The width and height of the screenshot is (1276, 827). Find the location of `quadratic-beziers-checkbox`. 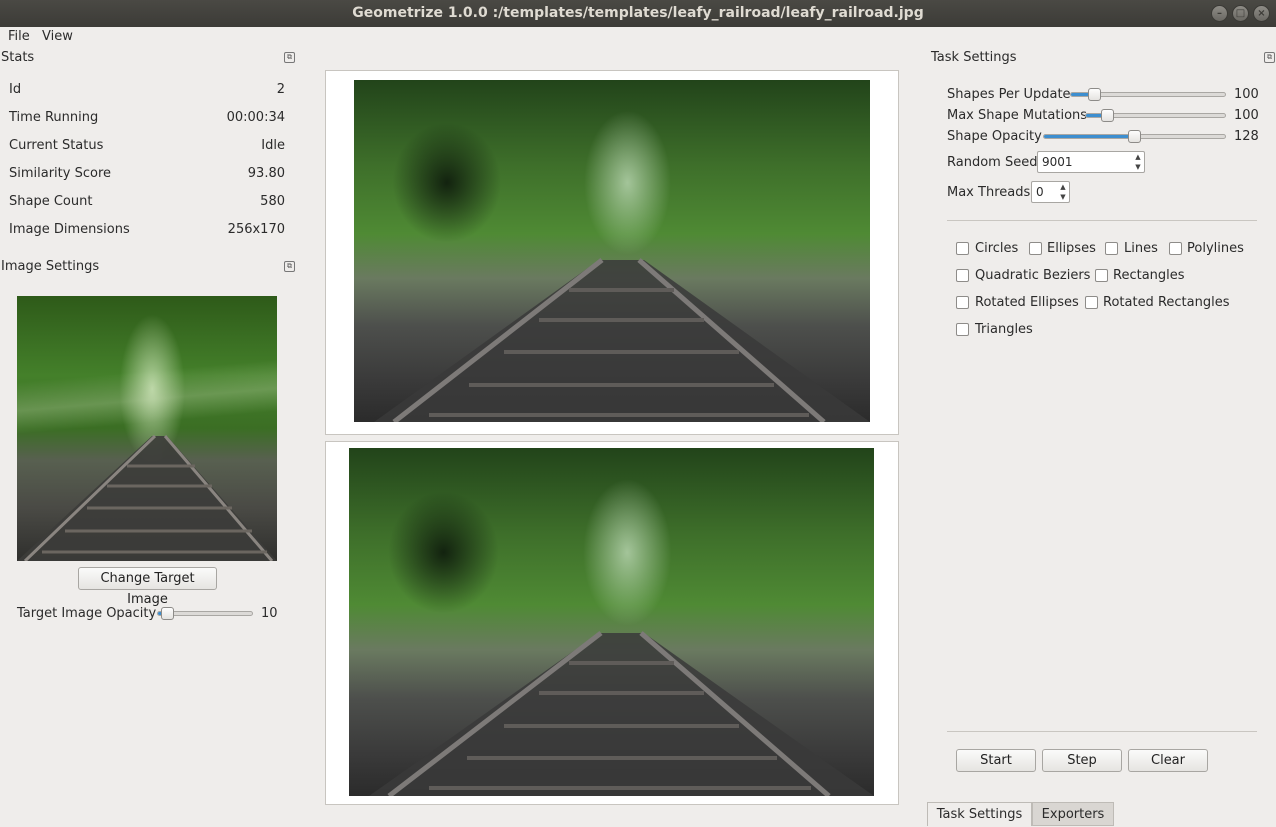

quadratic-beziers-checkbox is located at coordinates (962, 275).